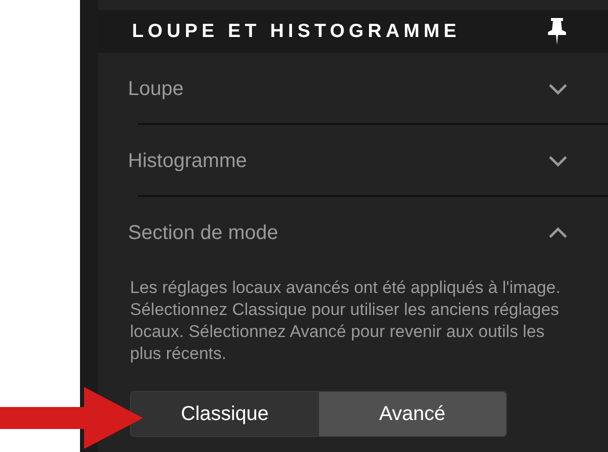 This screenshot has height=452, width=608. Describe the element at coordinates (224, 414) in the screenshot. I see `mode-option: Classique` at that location.